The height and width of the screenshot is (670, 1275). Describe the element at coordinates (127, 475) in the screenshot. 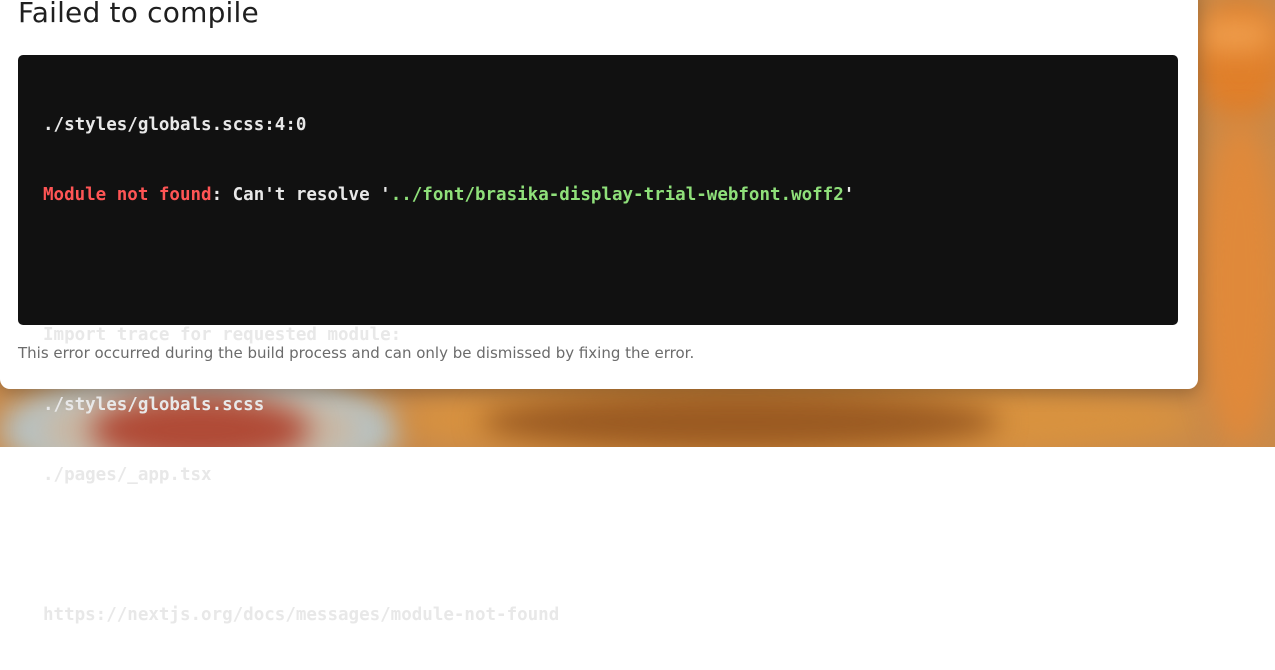

I see `code-line-trace-entry: ./pages/_app.tsx` at that location.